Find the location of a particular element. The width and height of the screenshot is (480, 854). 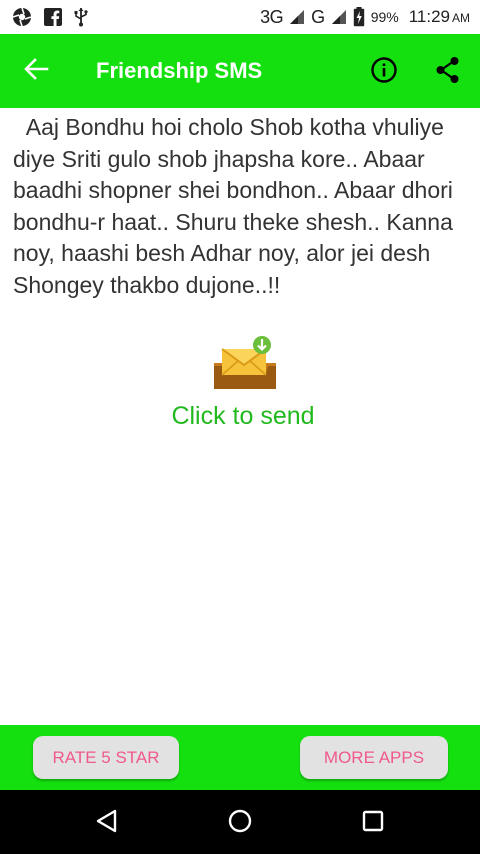

clock-ampm: AM is located at coordinates (461, 18).